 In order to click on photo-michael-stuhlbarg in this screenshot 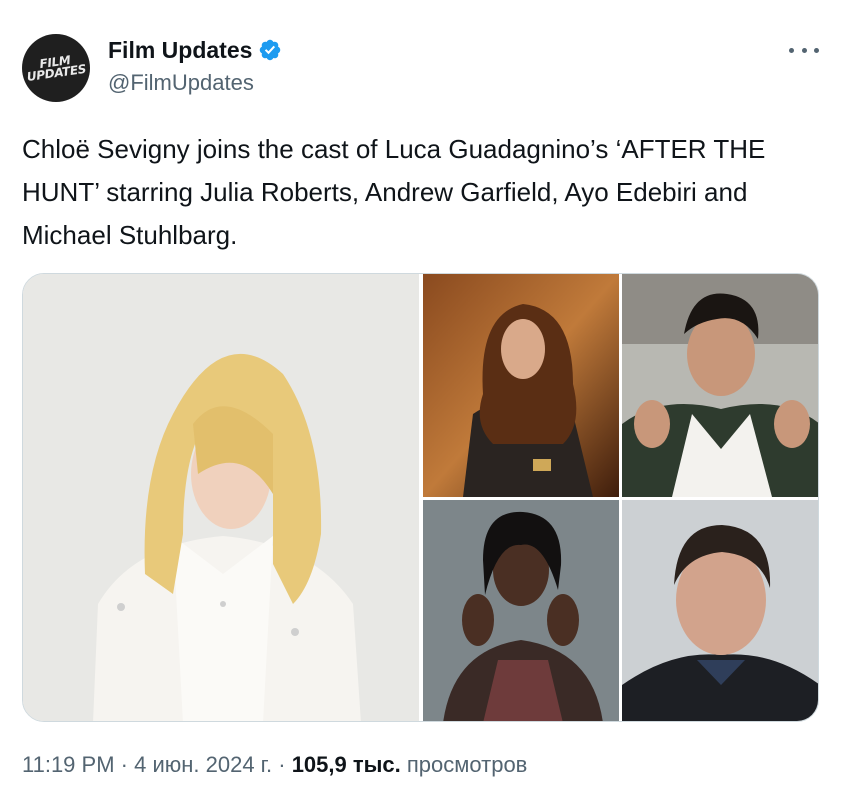, I will do `click(720, 610)`.